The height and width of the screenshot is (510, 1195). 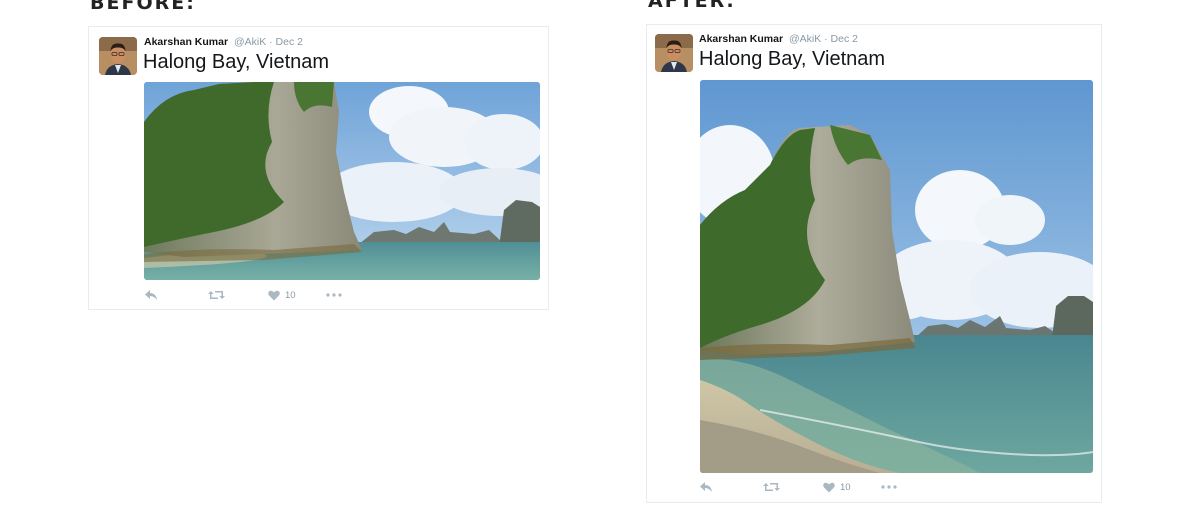 What do you see at coordinates (143, 7) in the screenshot?
I see `before-label: BEFORE:` at bounding box center [143, 7].